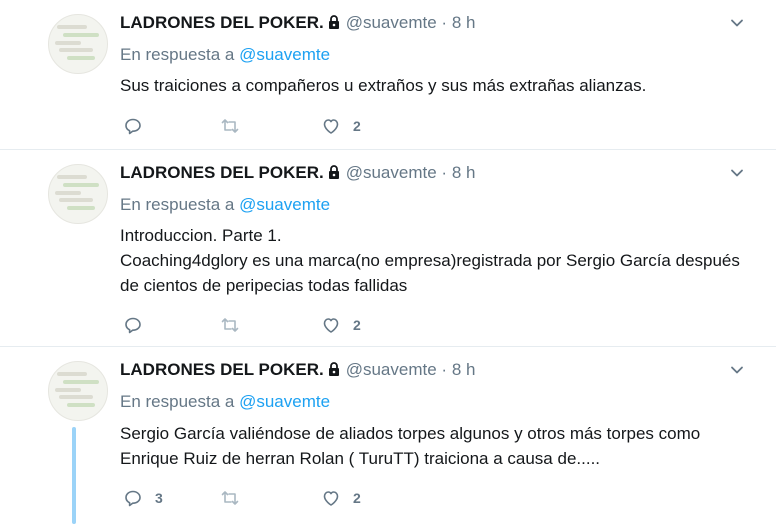 Image resolution: width=776 pixels, height=524 pixels. Describe the element at coordinates (143, 498) in the screenshot. I see `reply-button: 3` at that location.